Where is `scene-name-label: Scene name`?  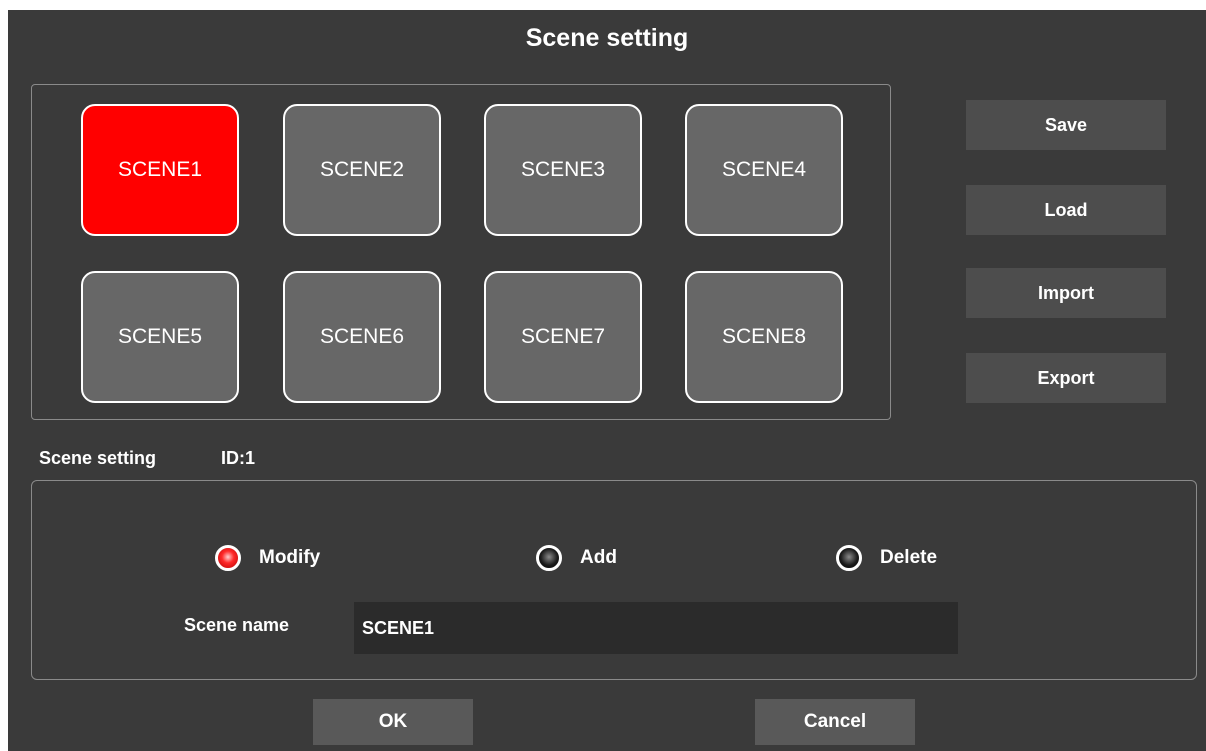
scene-name-label: Scene name is located at coordinates (237, 625).